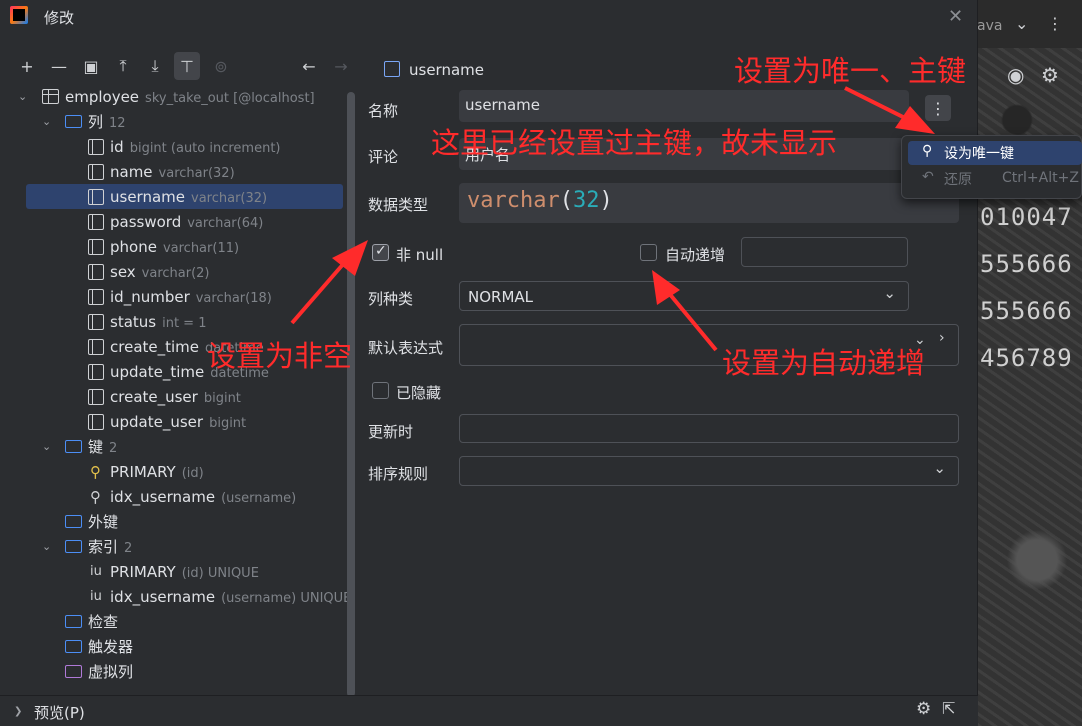  Describe the element at coordinates (117, 123) in the screenshot. I see `columns-count: 12` at that location.